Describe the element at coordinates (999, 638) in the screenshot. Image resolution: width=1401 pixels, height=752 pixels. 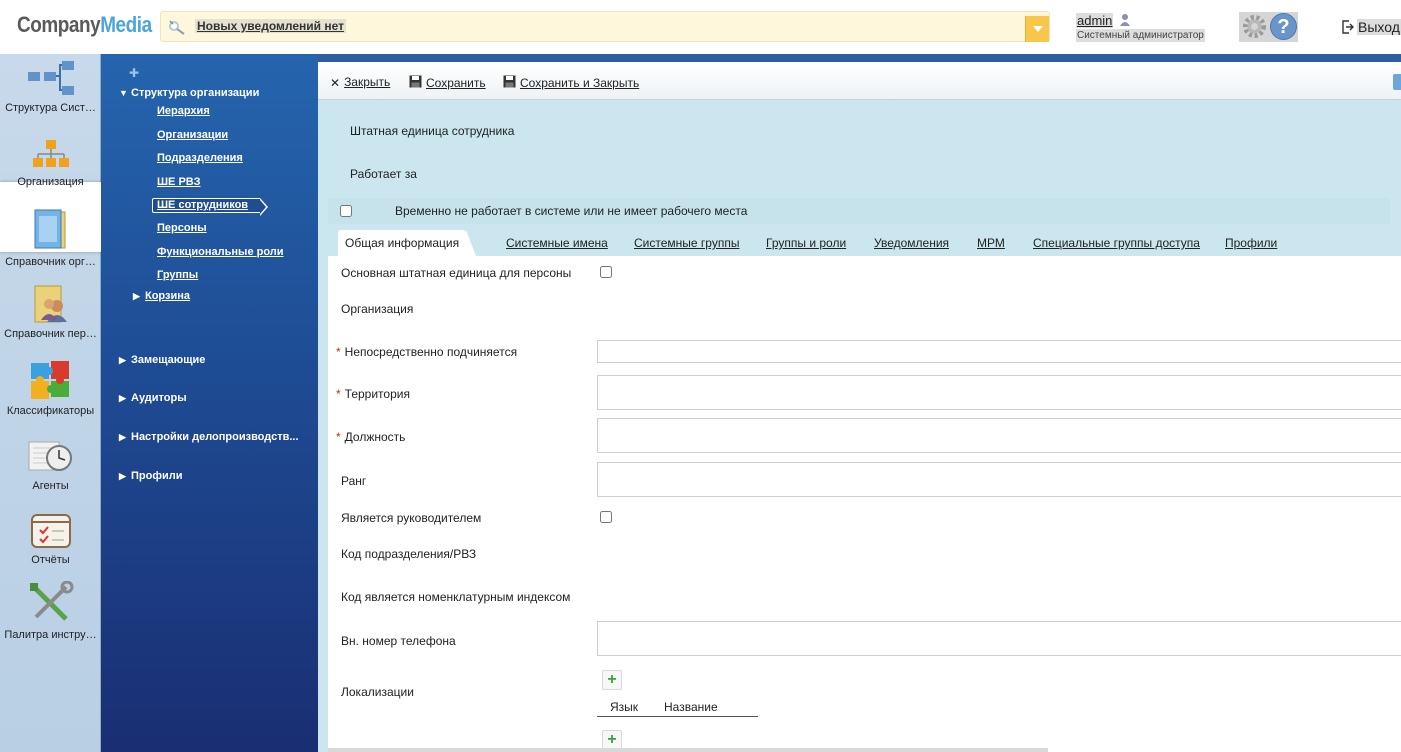
I see `phone-field` at that location.